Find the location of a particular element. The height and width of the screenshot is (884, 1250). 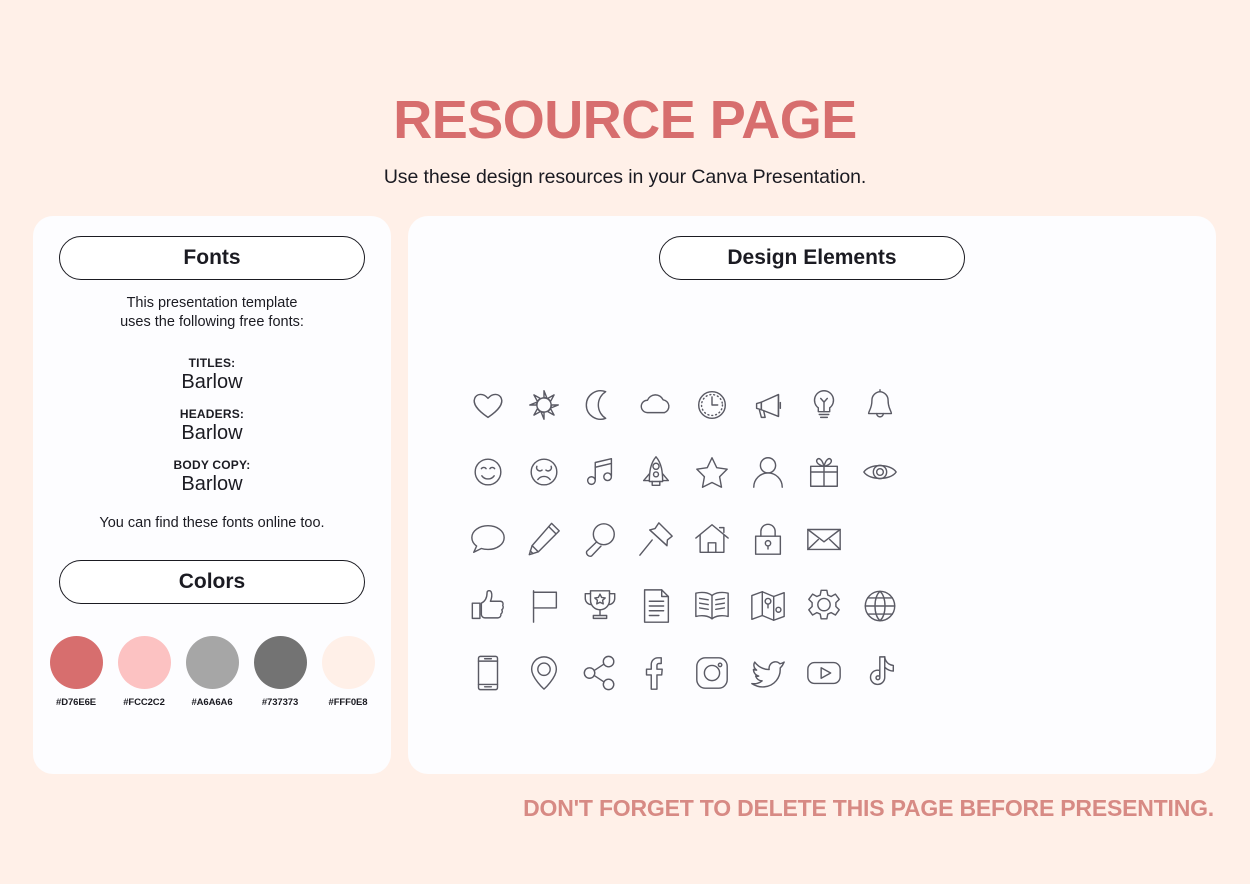

color-swatch: #737373 is located at coordinates (280, 672).